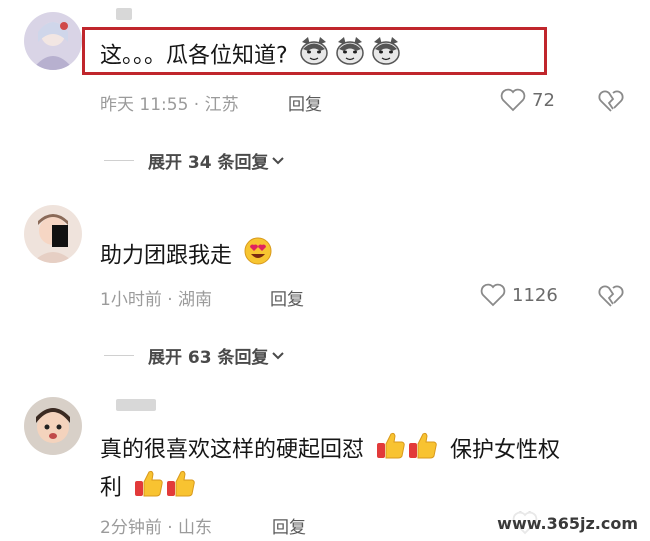 This screenshot has height=541, width=650. What do you see at coordinates (330, 450) in the screenshot?
I see `comment-text-line-1: 真的很喜欢这样的硬起回怼 保护女性权` at bounding box center [330, 450].